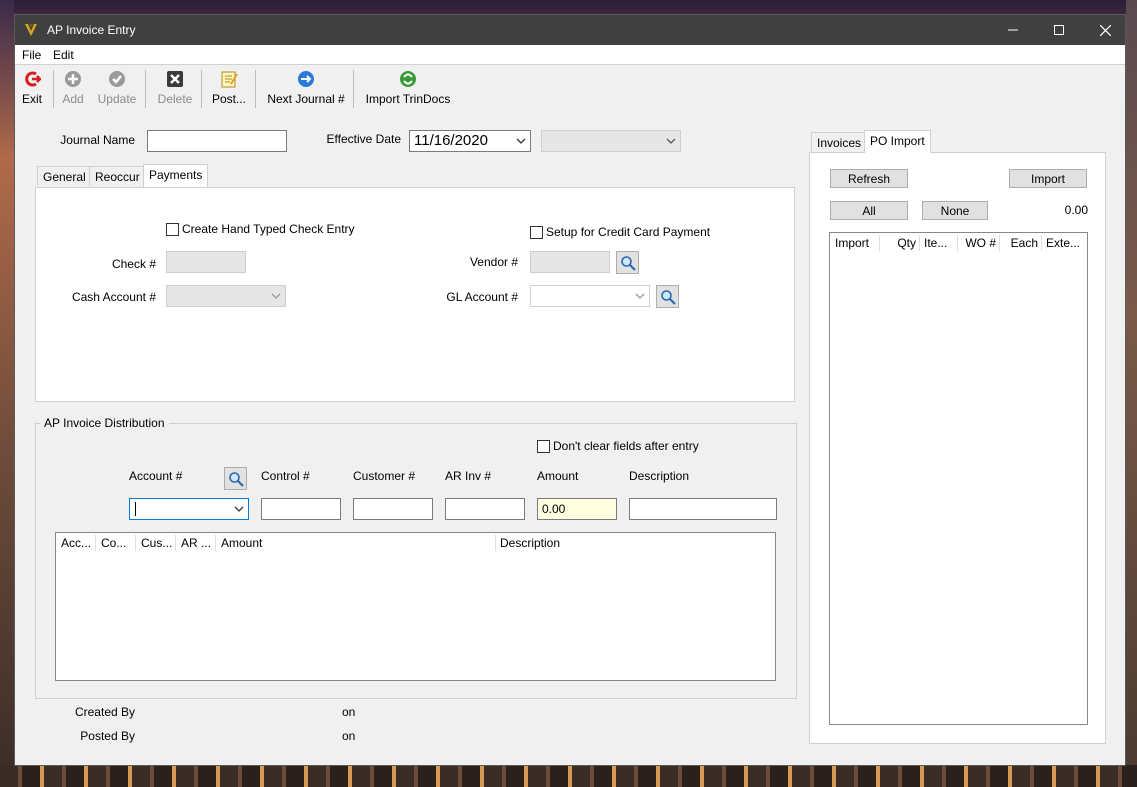 This screenshot has height=787, width=1137. Describe the element at coordinates (703, 509) in the screenshot. I see `description-input` at that location.